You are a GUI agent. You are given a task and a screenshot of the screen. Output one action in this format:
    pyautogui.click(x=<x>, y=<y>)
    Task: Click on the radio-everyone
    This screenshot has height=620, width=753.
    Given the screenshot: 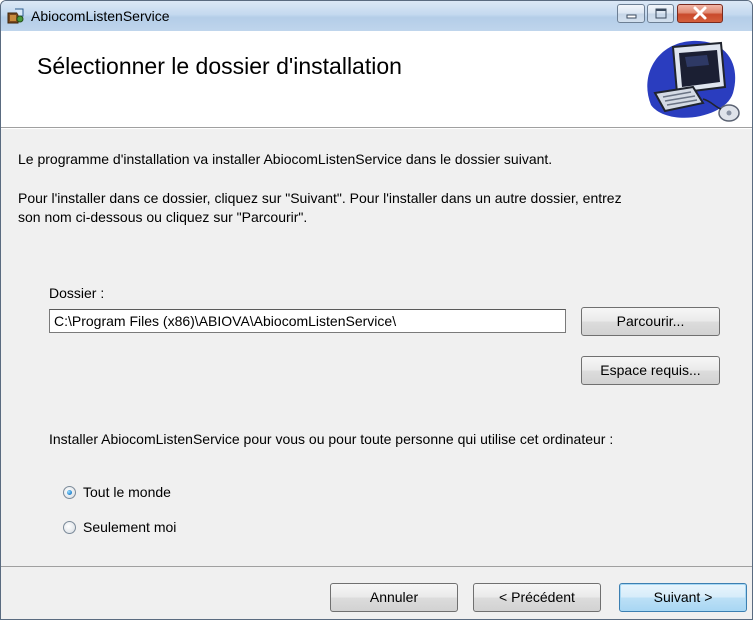 What is the action you would take?
    pyautogui.click(x=69, y=492)
    